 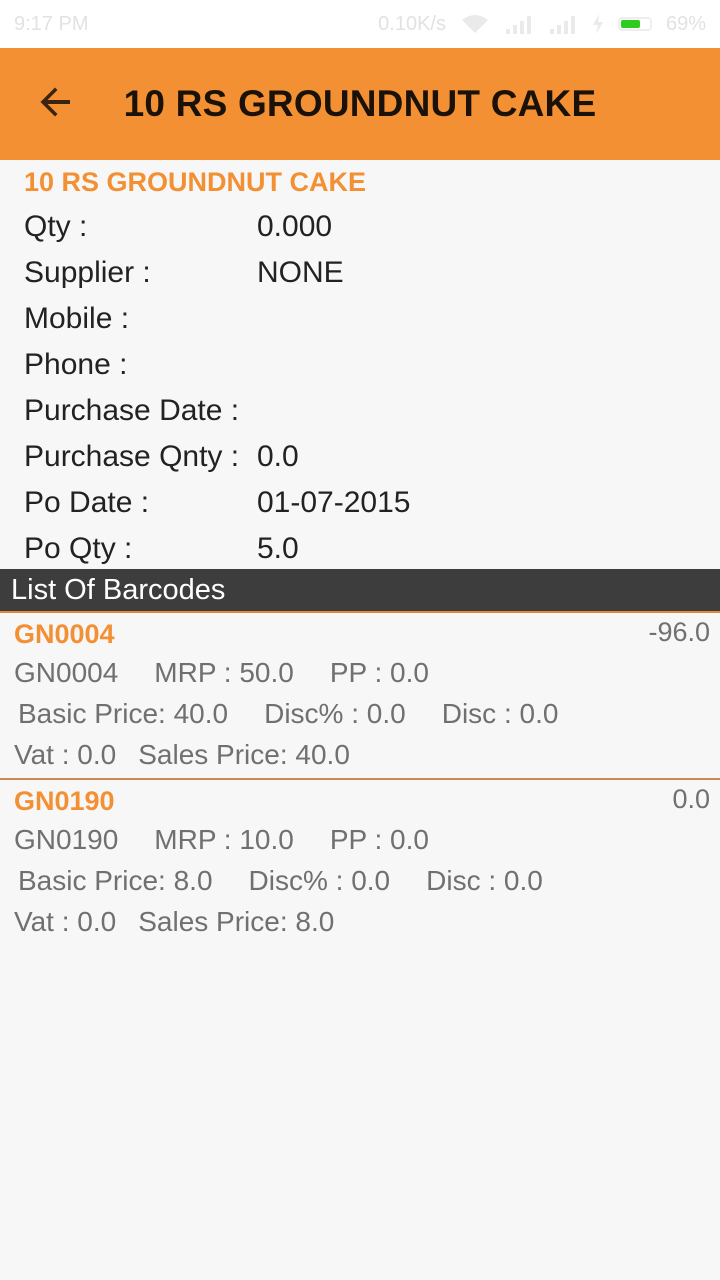 I want to click on detail-row-po-qty: Po Qty : 5.0, so click(x=372, y=549).